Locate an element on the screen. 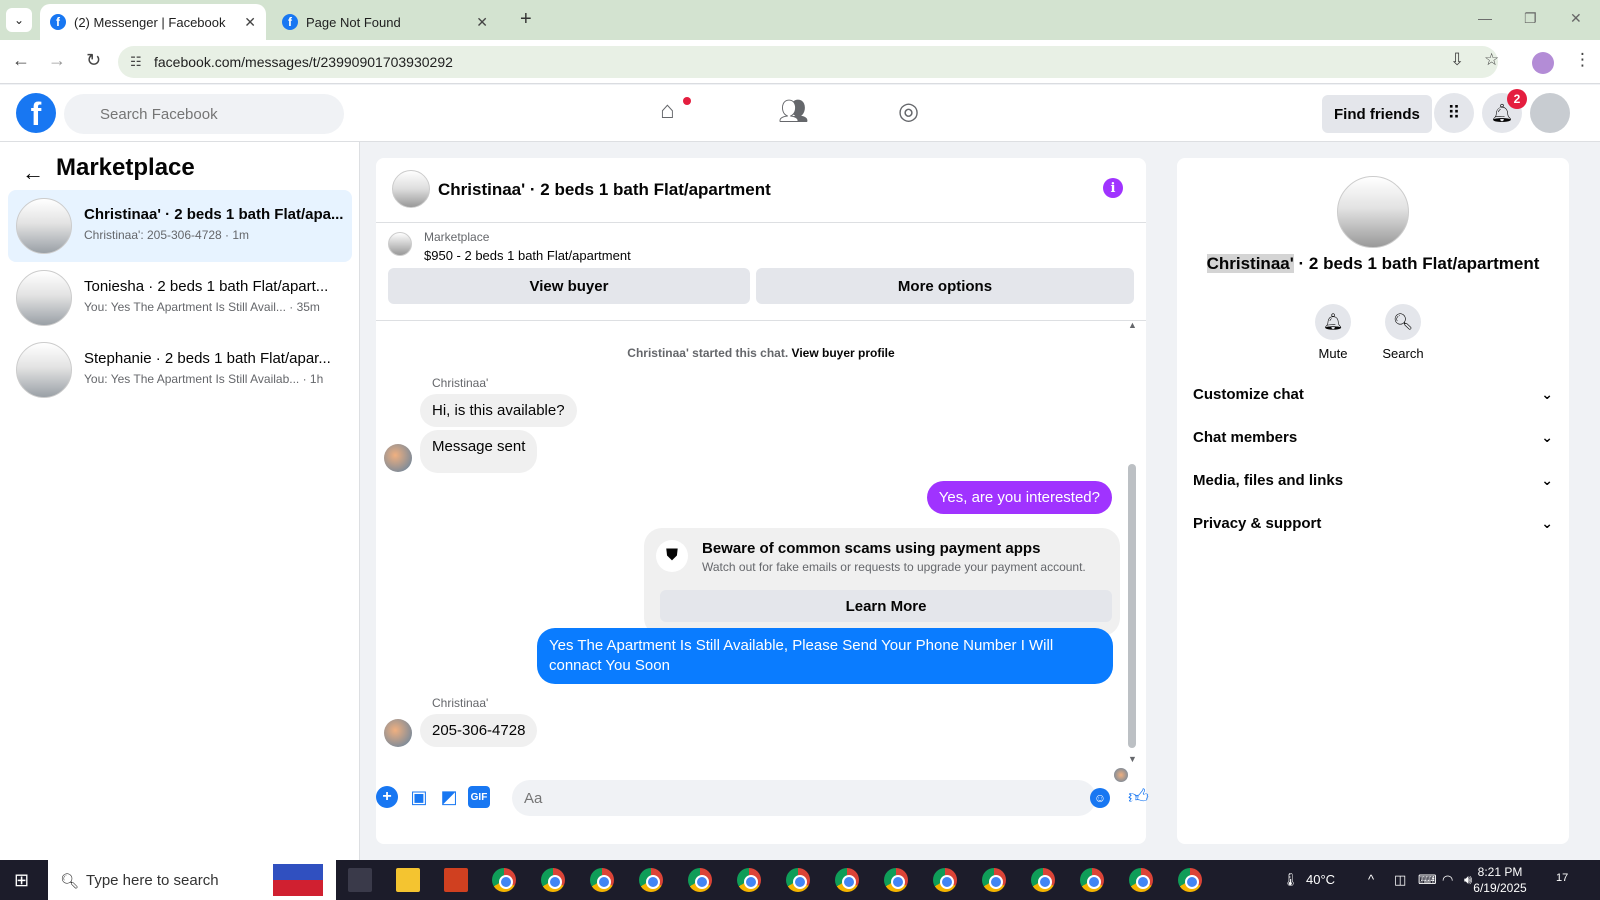 The height and width of the screenshot is (900, 1600). find-friends-button: Find friends is located at coordinates (1377, 114).